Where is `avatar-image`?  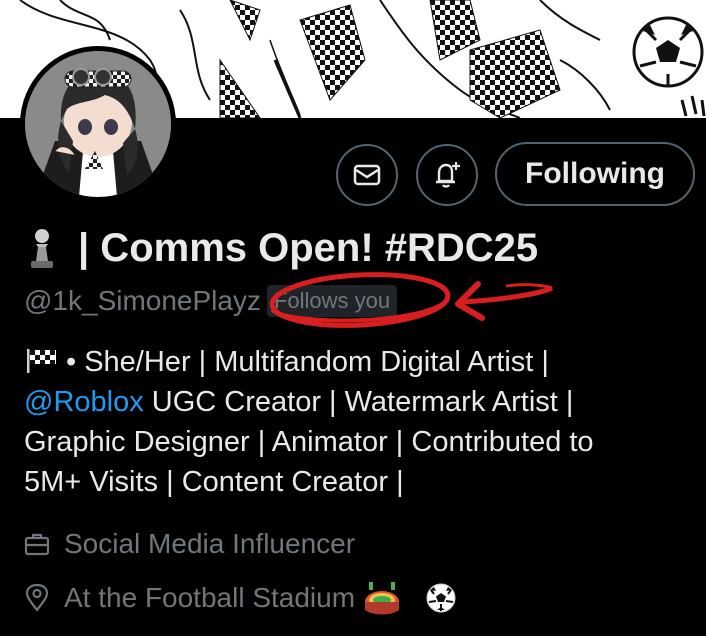 avatar-image is located at coordinates (98, 124).